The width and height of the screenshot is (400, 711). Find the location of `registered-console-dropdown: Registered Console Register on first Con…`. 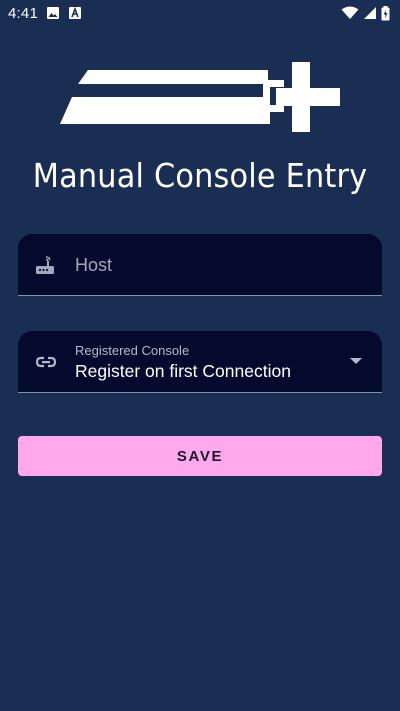

registered-console-dropdown: Registered Console Register on first Con… is located at coordinates (200, 362).